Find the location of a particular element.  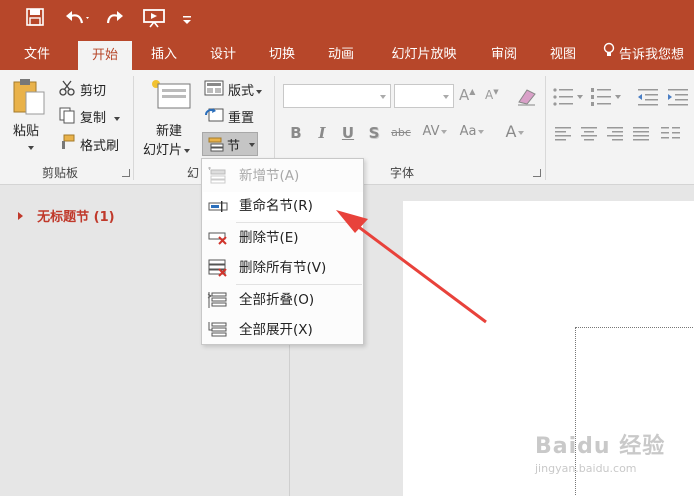

watermark: Baidu 经验 jingyan.baidu.com is located at coordinates (610, 459).